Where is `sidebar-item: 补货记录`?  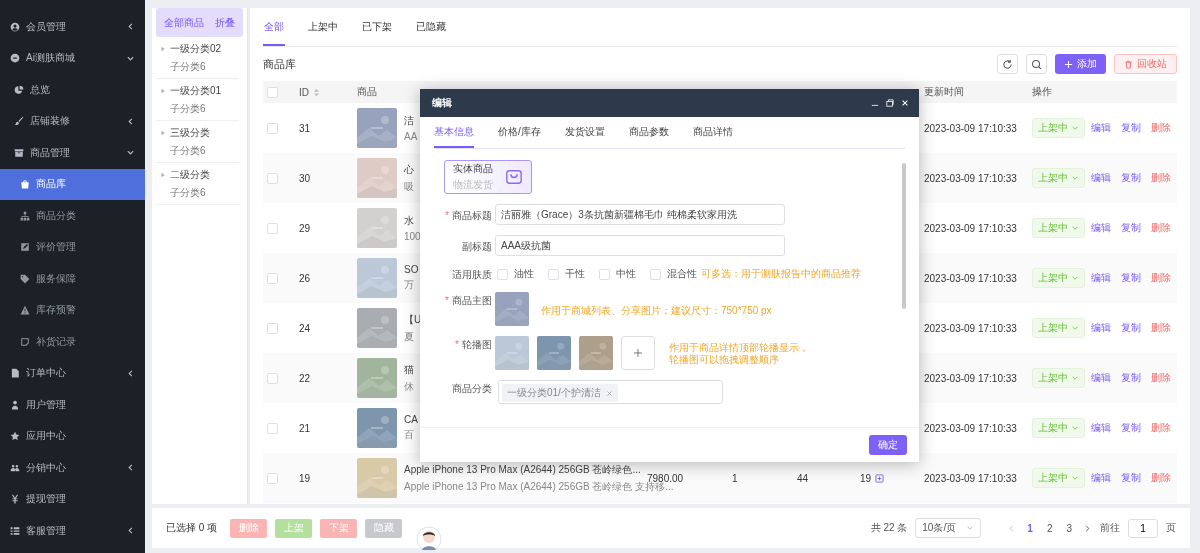 sidebar-item: 补货记录 is located at coordinates (72, 342).